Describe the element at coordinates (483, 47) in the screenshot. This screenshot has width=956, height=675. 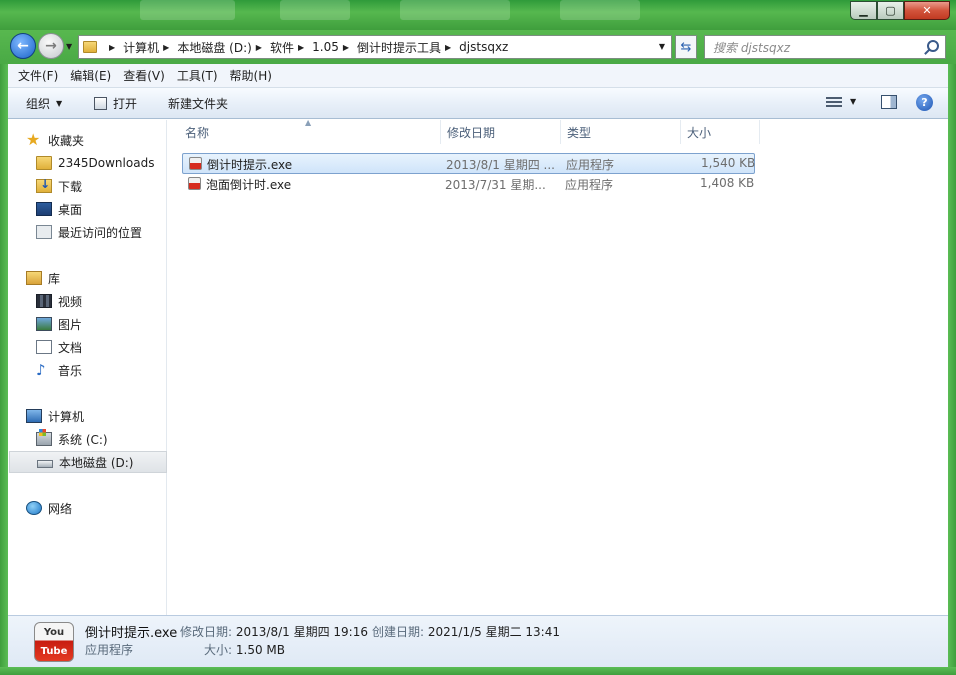
I see `breadcrumb-item-current: djstsqxz` at that location.